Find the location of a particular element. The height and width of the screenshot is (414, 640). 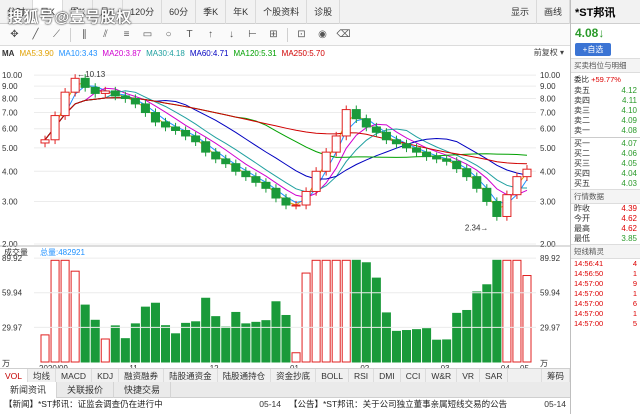

channel-icon: ⫽ is located at coordinates (105, 34).